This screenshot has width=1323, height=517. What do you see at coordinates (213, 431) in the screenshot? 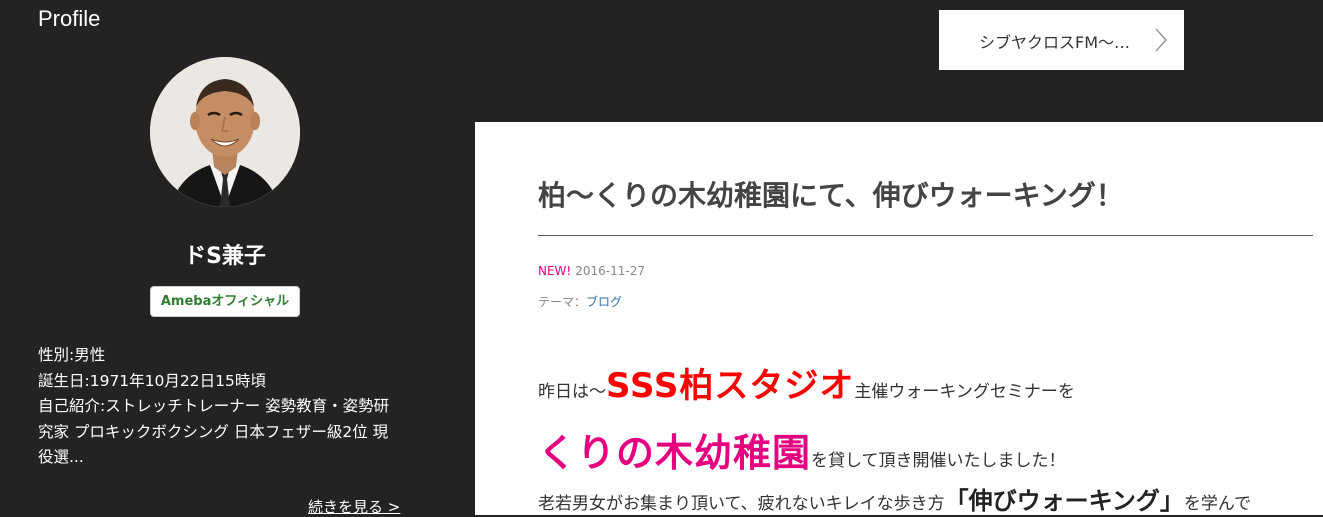
I see `profile-info-intro-line-2: 究家 プロキックボクシング 日本フェザー級2位 現` at bounding box center [213, 431].